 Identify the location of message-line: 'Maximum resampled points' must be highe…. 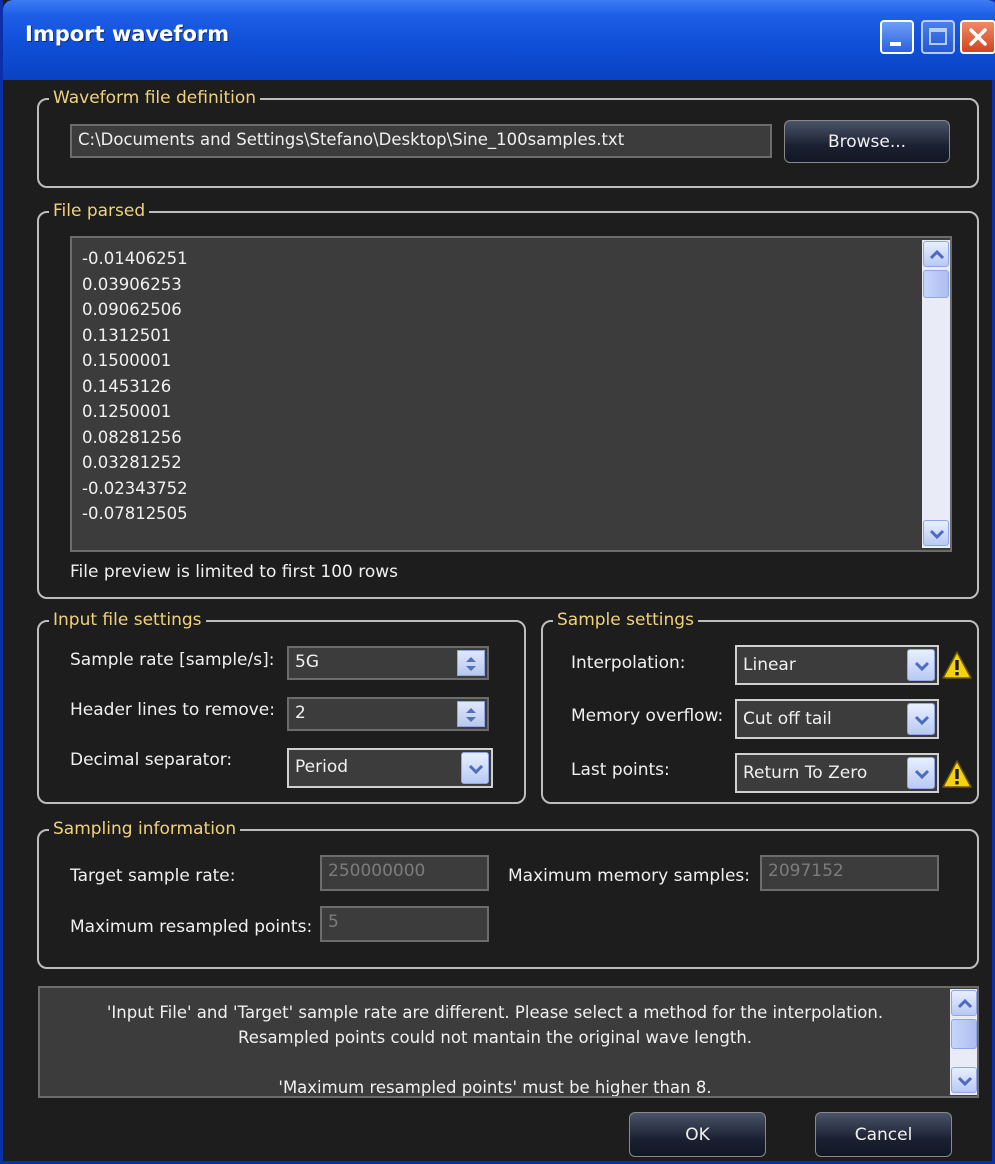
(495, 1087).